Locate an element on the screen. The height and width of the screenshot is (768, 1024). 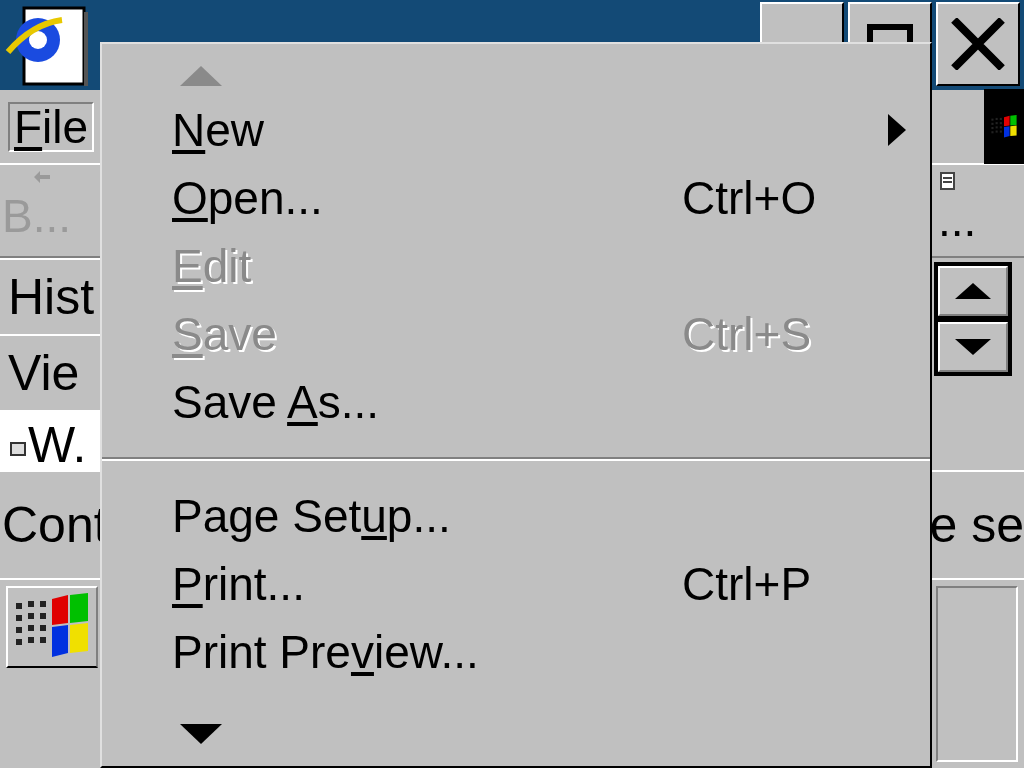
menu-item: Open... Ctrl+O is located at coordinates (516, 198).